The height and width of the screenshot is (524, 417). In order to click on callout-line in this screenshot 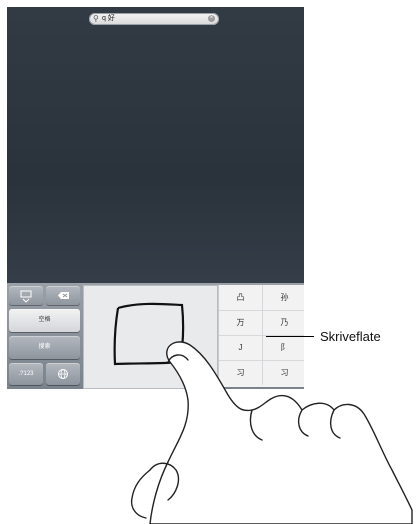, I will do `click(290, 336)`.